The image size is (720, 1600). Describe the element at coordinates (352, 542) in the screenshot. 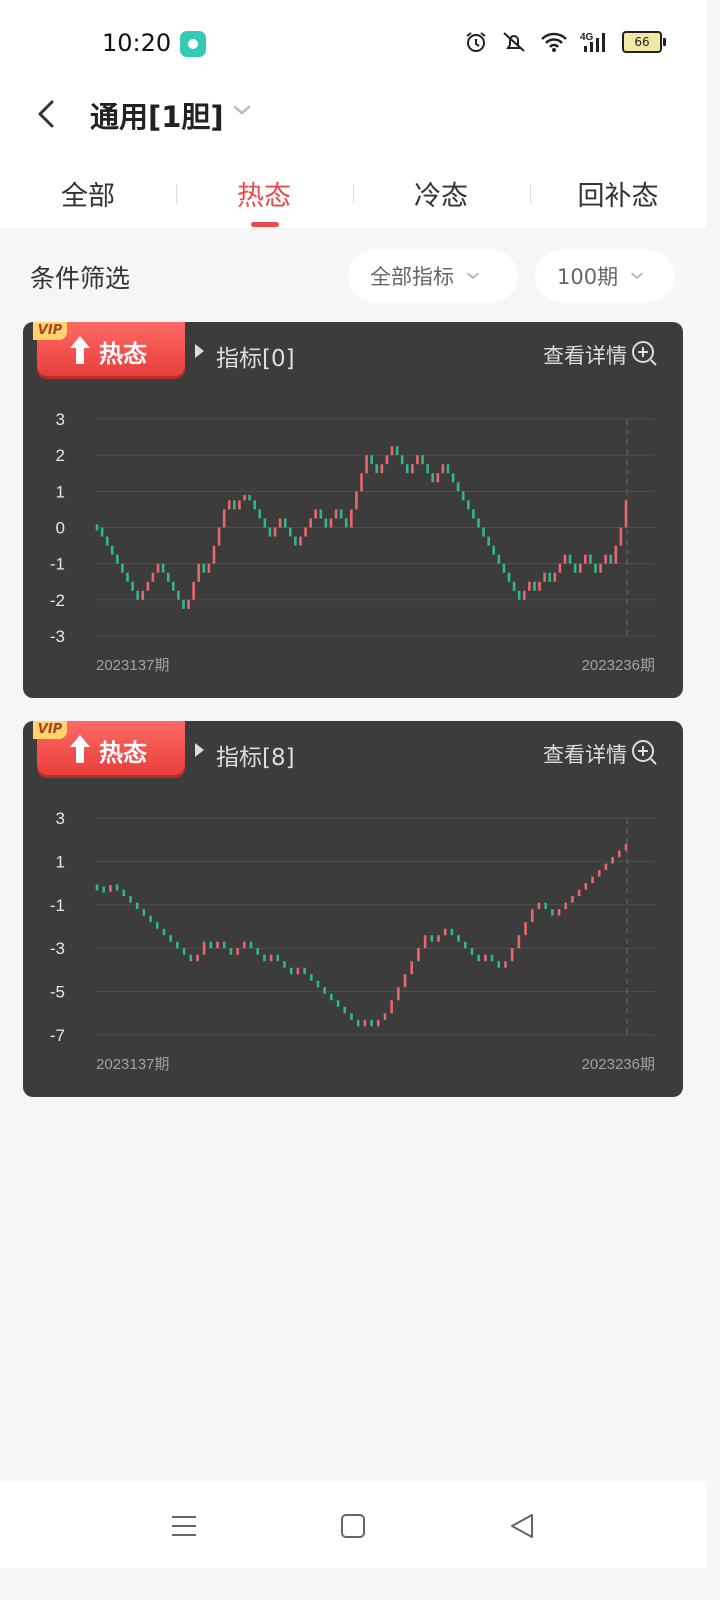

I see `trend-chart: 3 2 1 0 -1 -2 -3 2023137期 2023236期` at that location.